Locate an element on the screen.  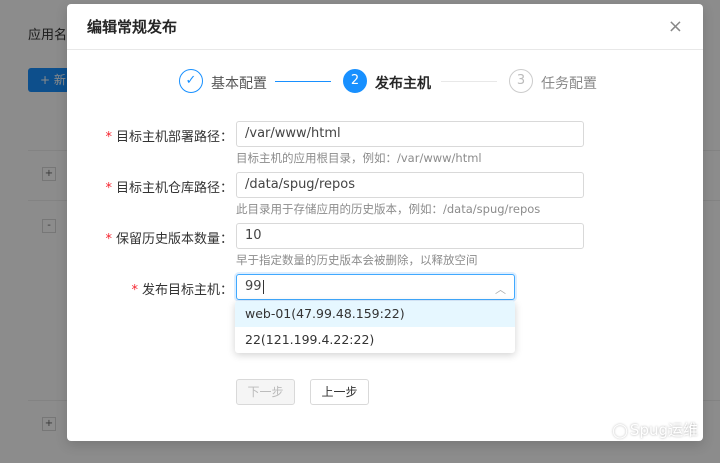
watermark-text: Spug运维 is located at coordinates (663, 430).